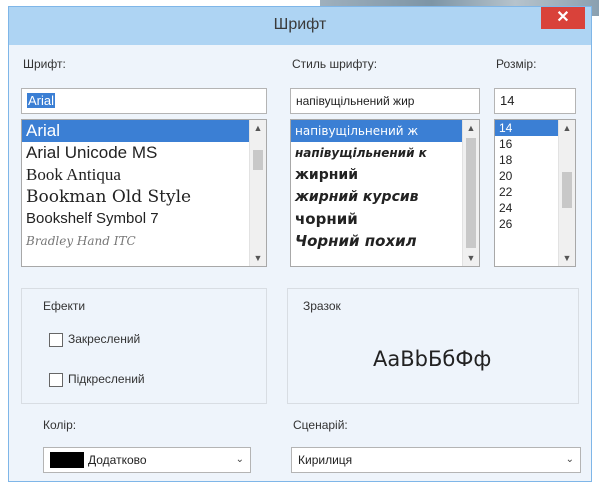 This screenshot has width=599, height=487. I want to click on style-list-scrollbar: ▲ ▼, so click(470, 193).